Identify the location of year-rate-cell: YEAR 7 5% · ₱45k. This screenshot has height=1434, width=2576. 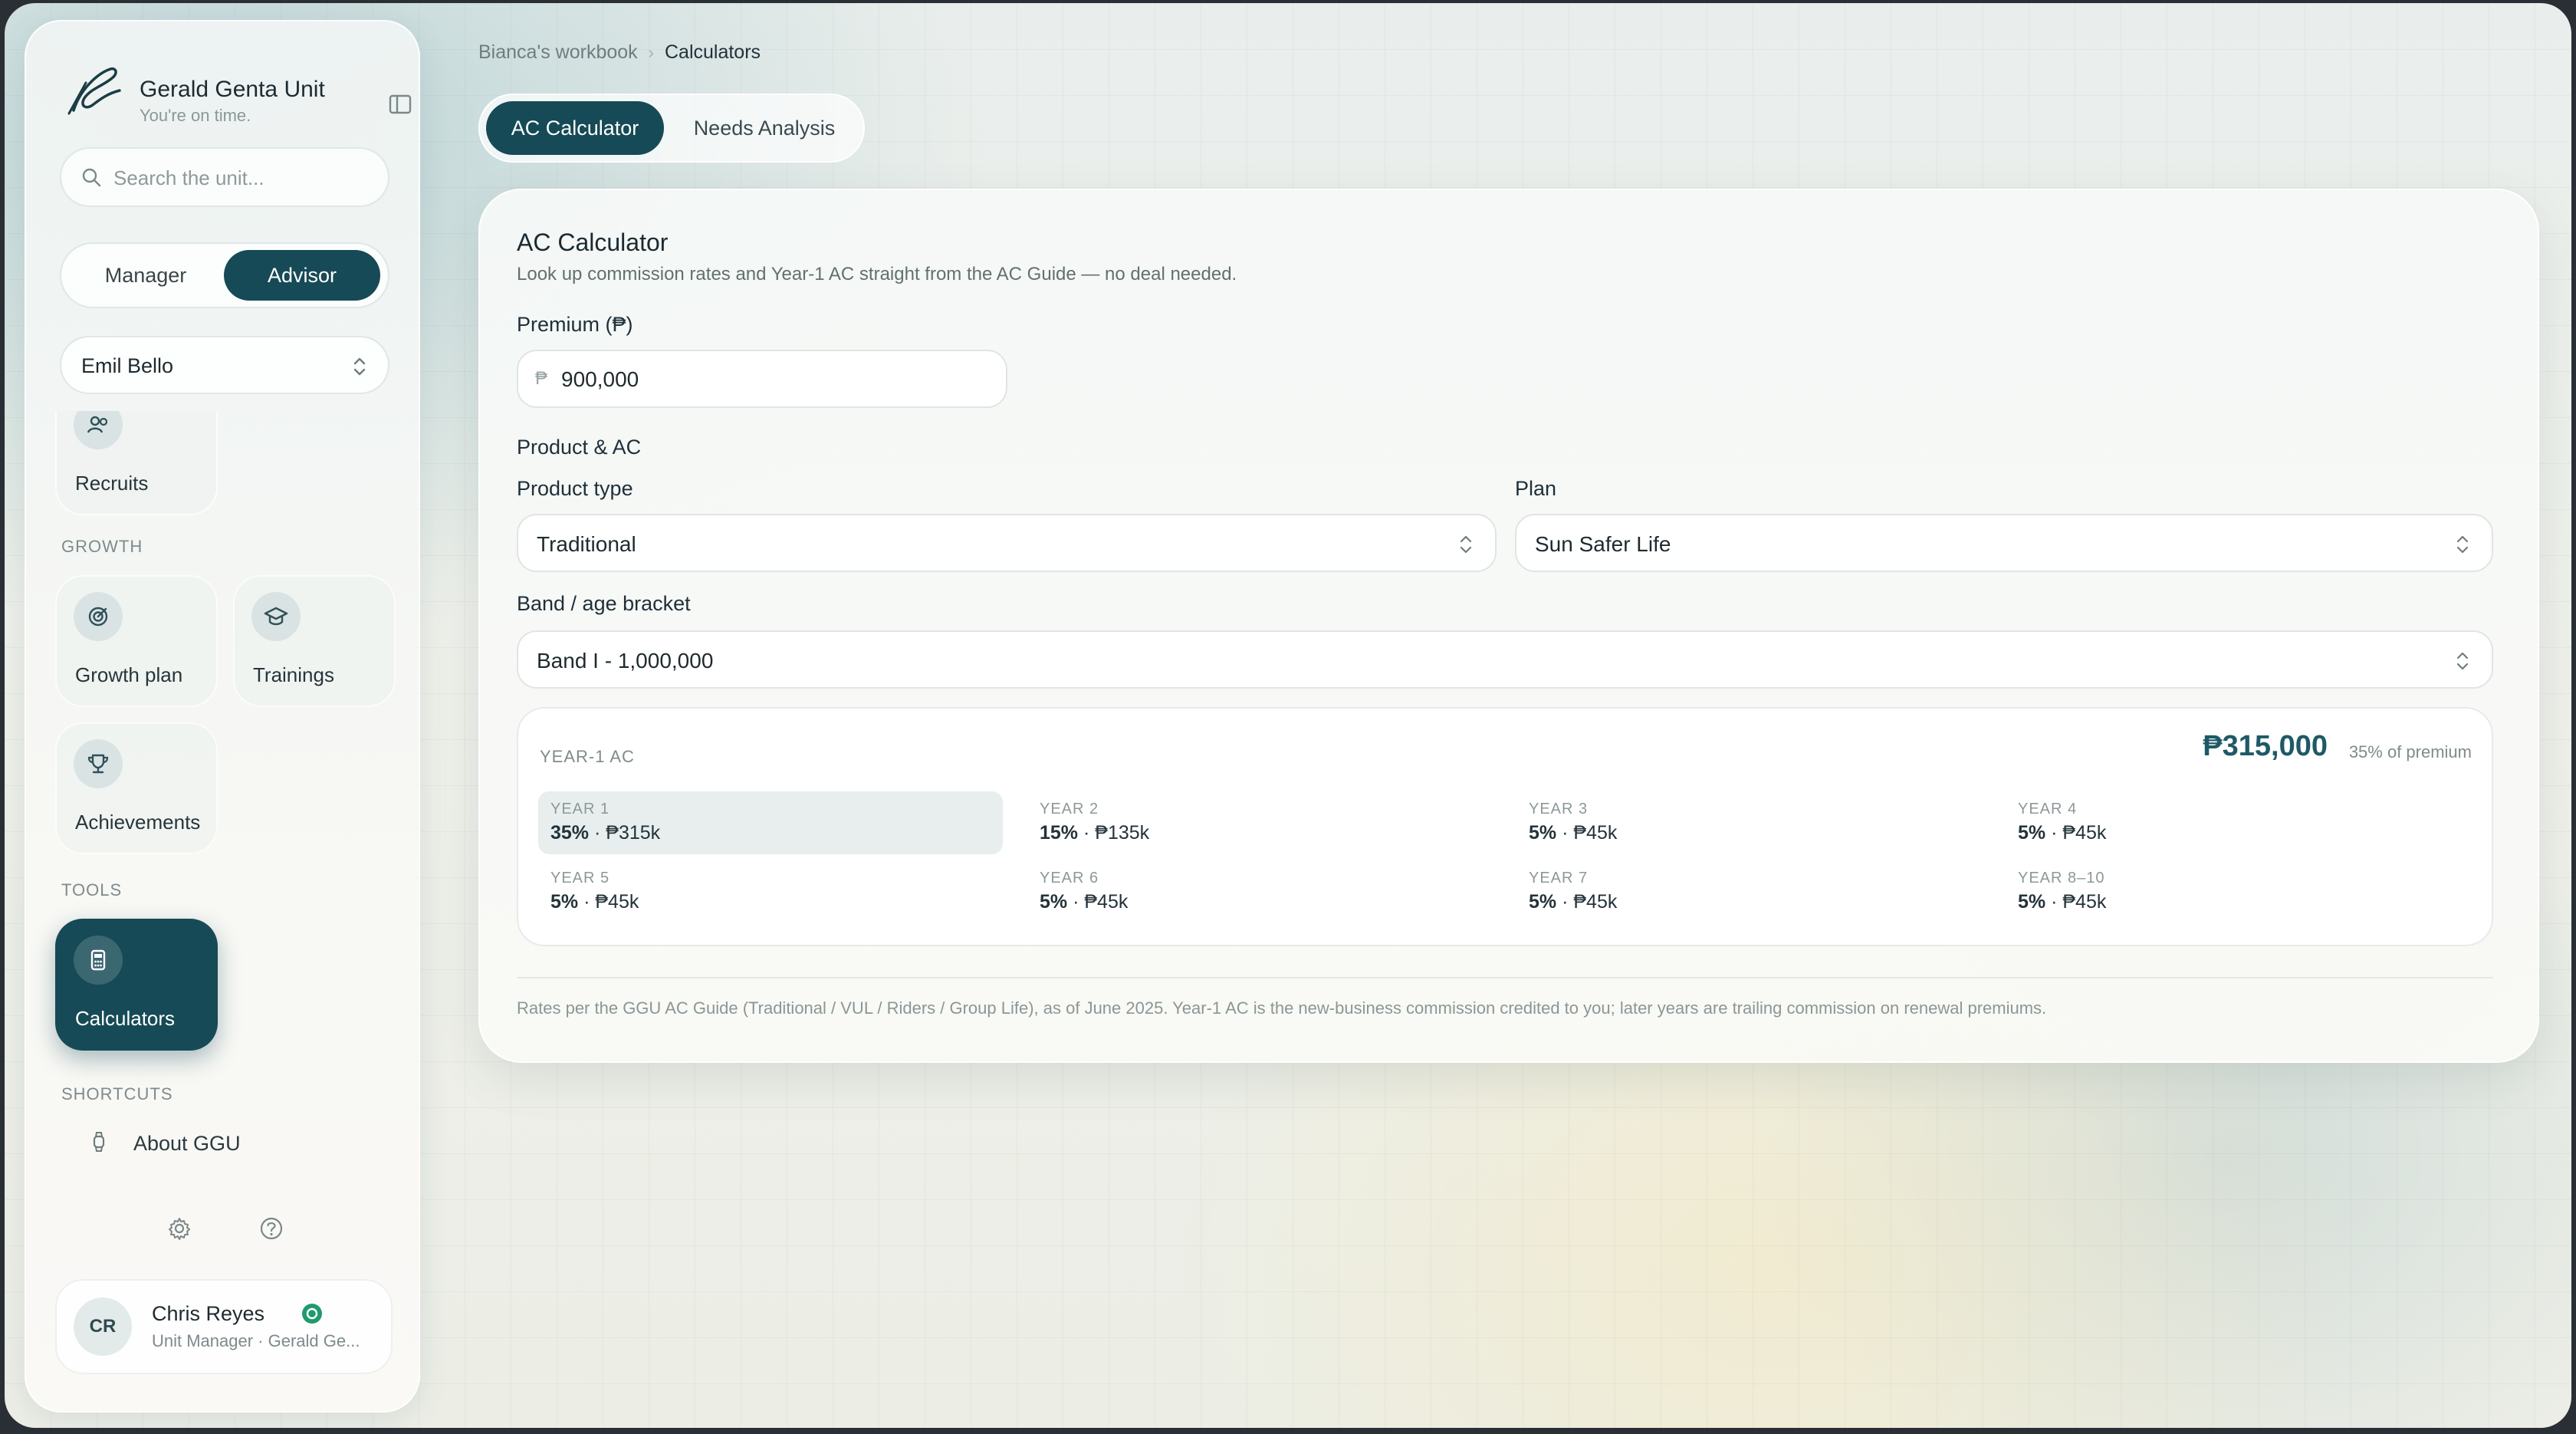
(1749, 891).